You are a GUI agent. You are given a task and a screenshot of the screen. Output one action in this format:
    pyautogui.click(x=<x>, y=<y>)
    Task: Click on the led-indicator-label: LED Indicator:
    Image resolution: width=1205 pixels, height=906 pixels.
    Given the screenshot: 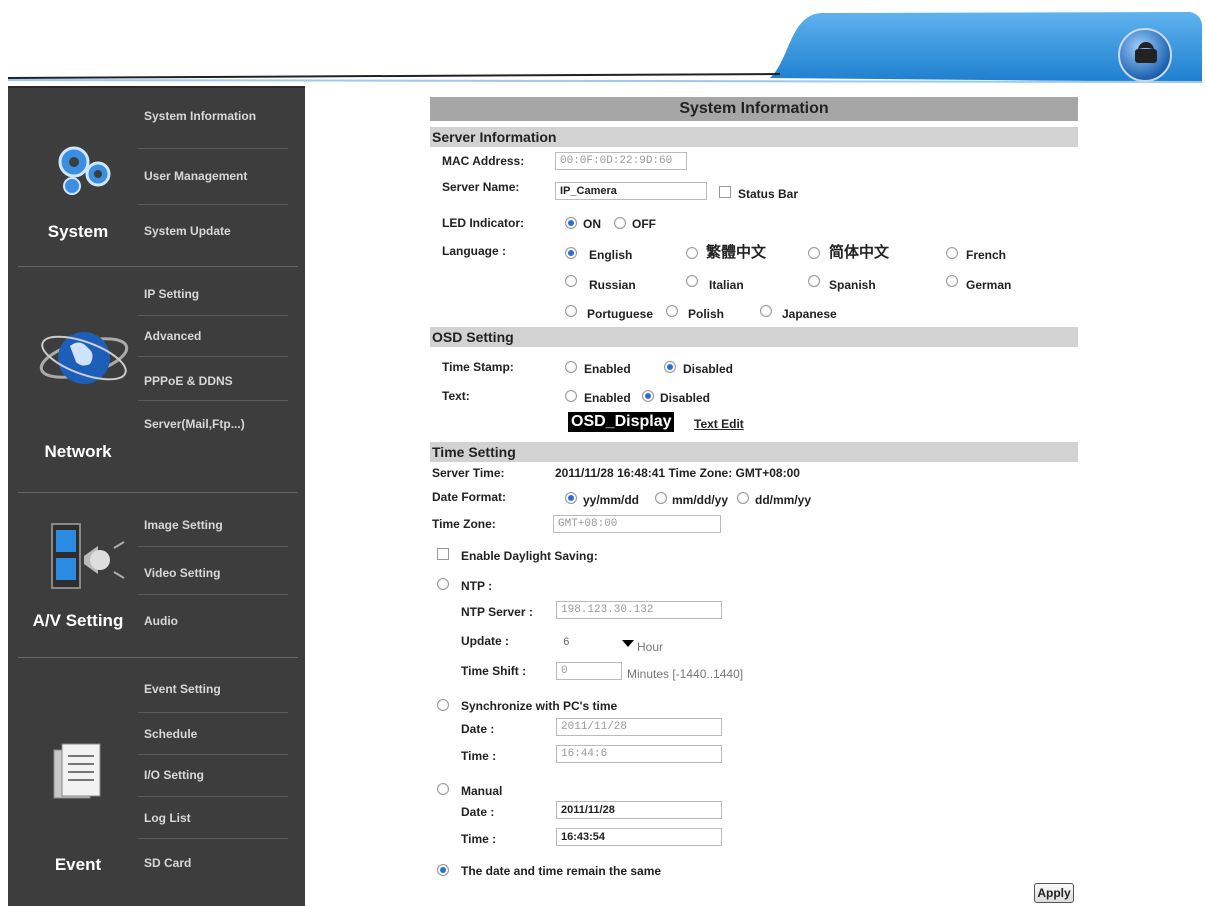 What is the action you would take?
    pyautogui.click(x=483, y=223)
    